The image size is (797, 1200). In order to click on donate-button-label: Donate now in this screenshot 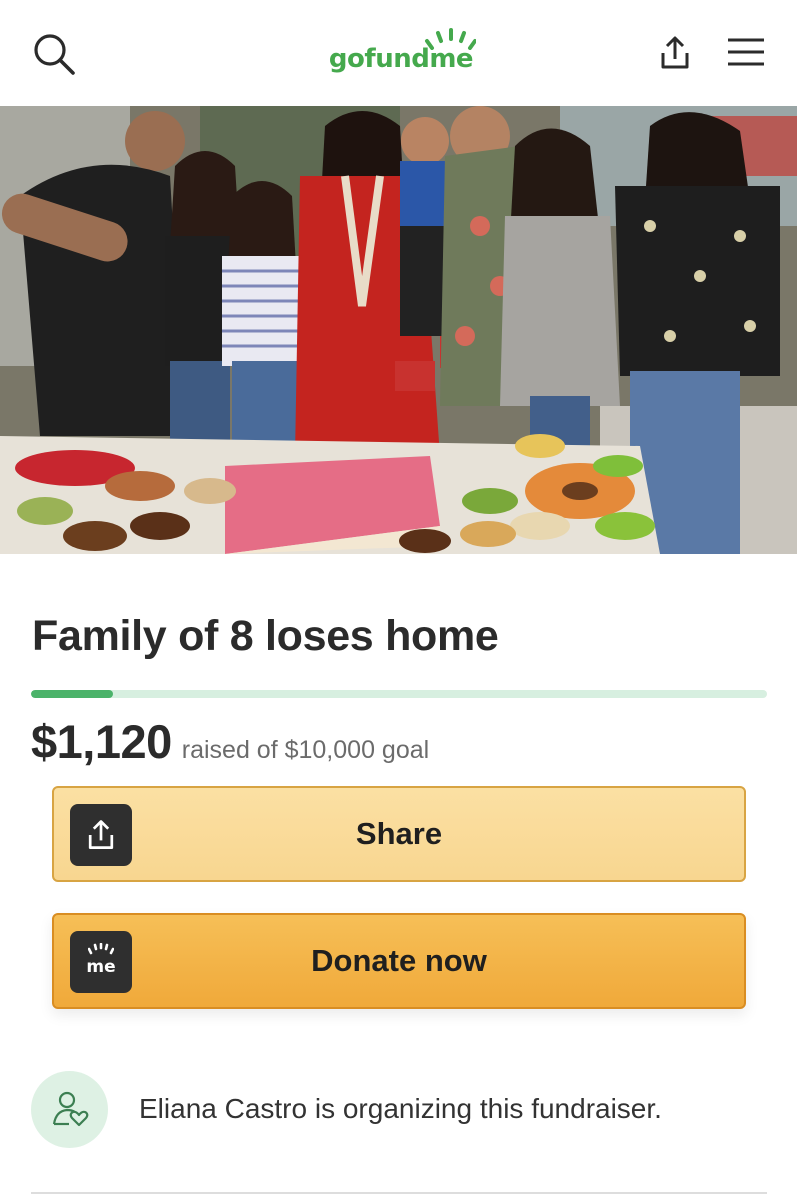, I will do `click(399, 960)`.